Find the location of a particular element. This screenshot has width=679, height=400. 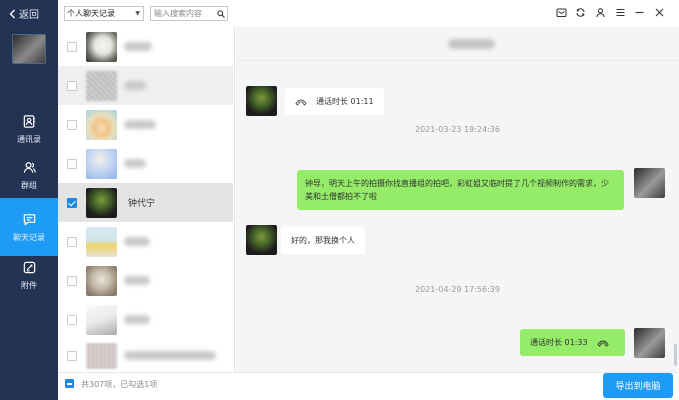

select-all-checkbox is located at coordinates (69, 383).